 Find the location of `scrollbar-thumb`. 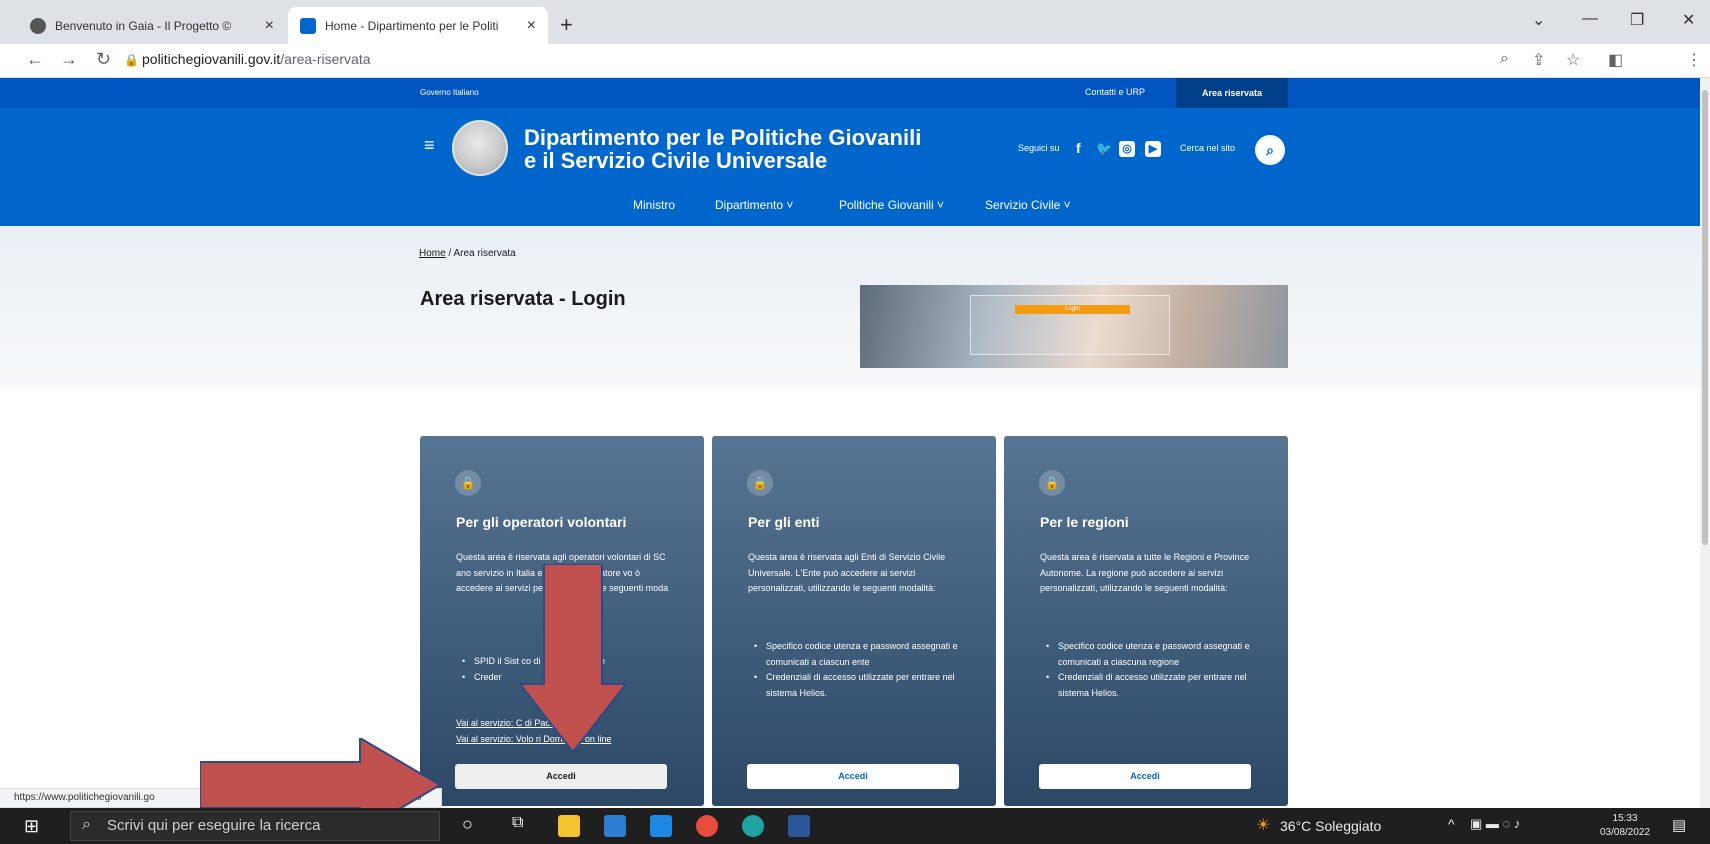

scrollbar-thumb is located at coordinates (1705, 317).